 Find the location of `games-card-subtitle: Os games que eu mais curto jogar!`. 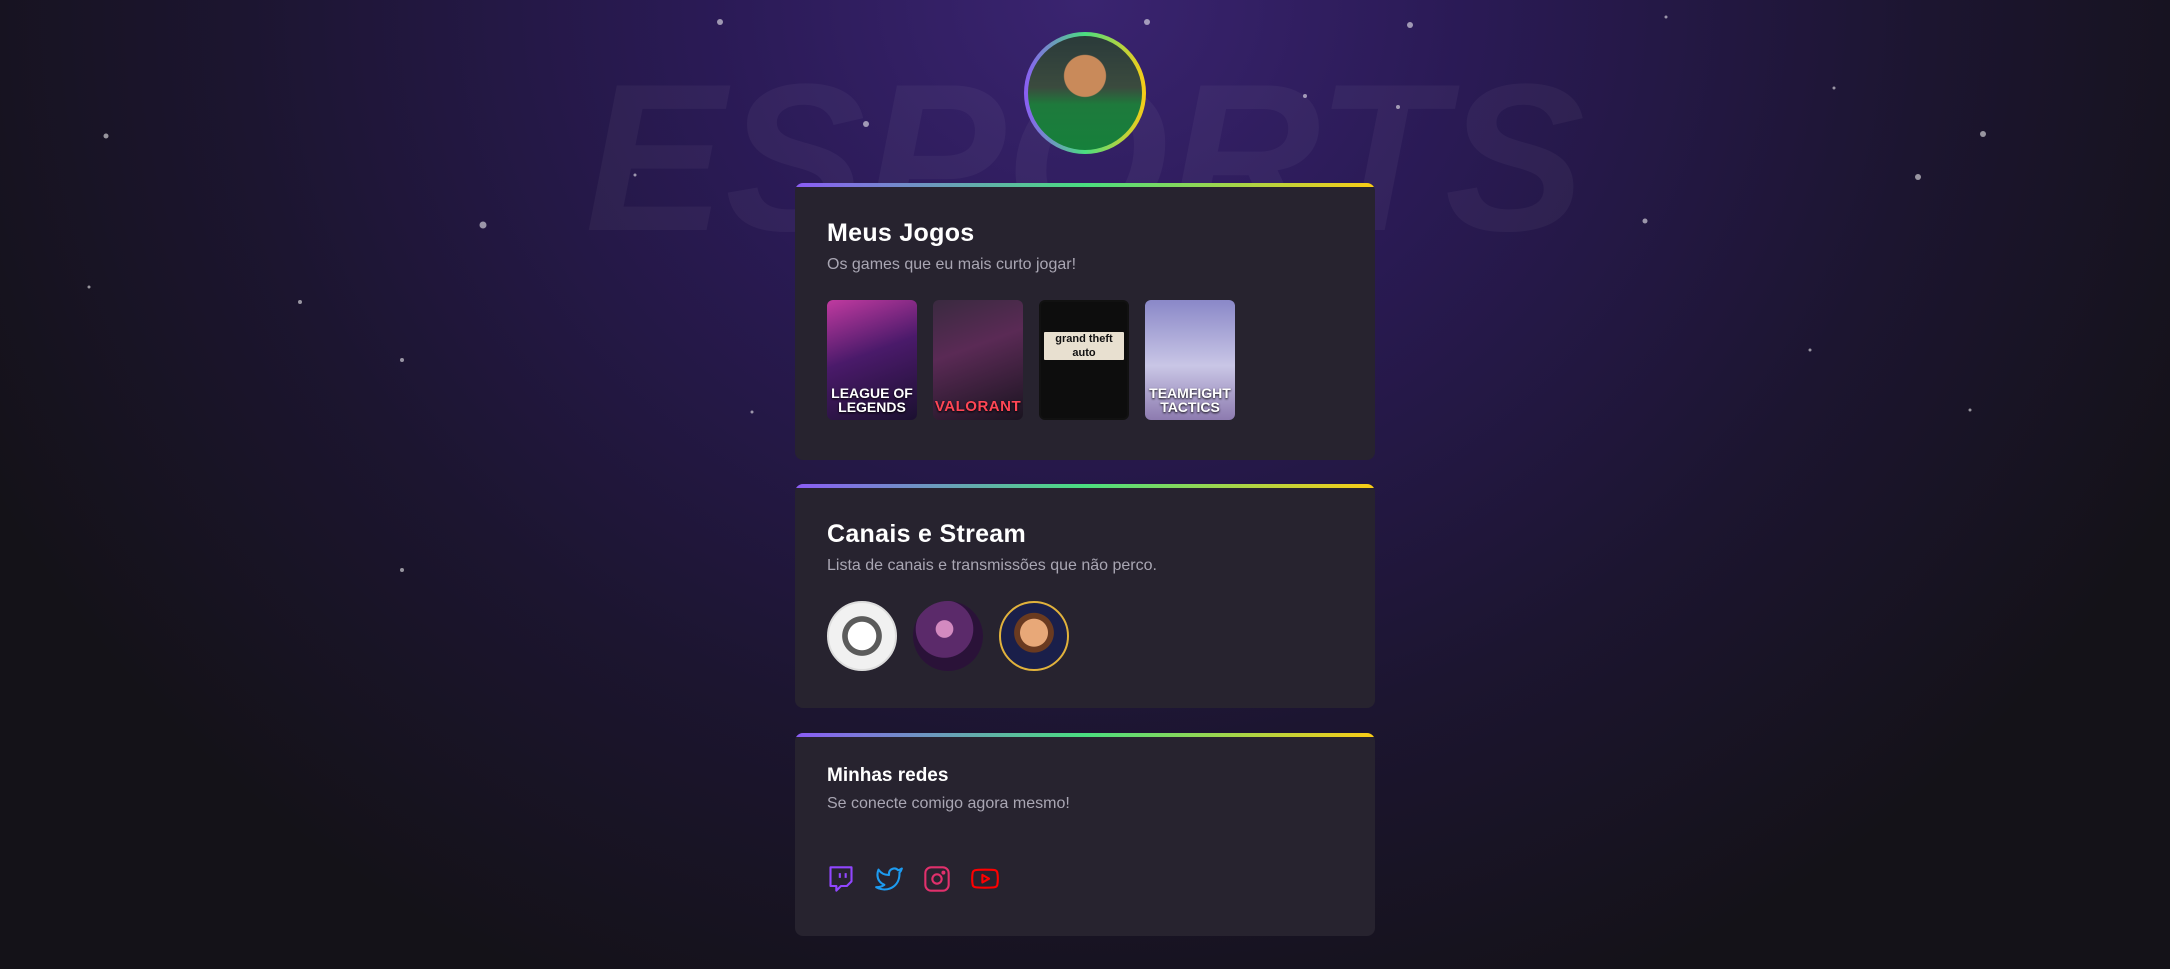

games-card-subtitle: Os games que eu mais curto jogar! is located at coordinates (952, 264).